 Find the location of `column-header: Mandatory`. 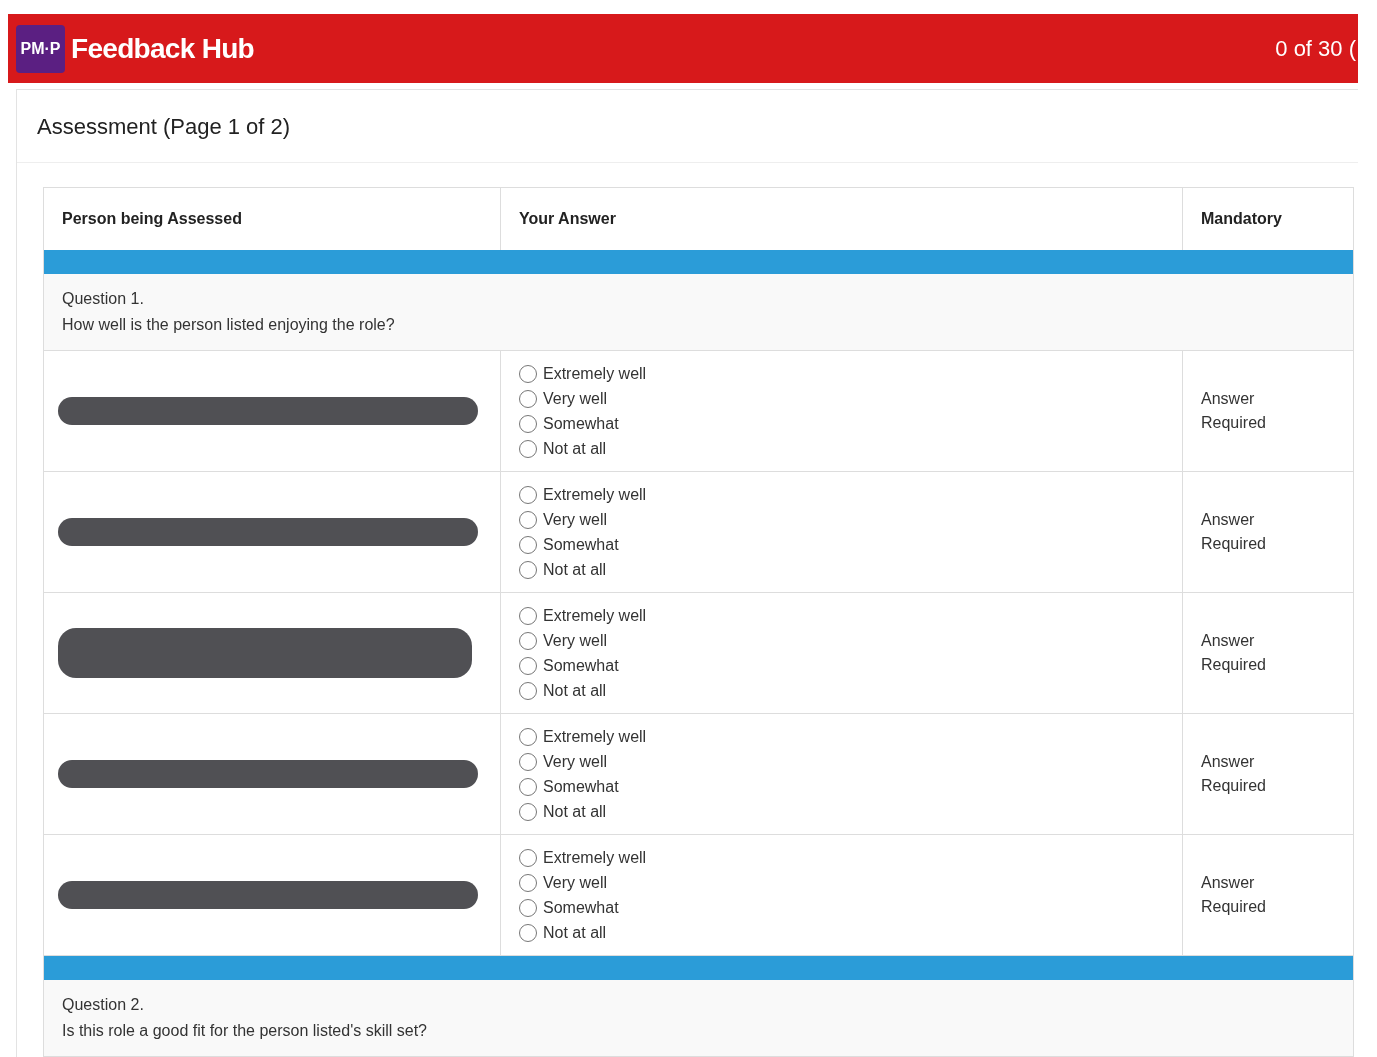

column-header: Mandatory is located at coordinates (1241, 219).